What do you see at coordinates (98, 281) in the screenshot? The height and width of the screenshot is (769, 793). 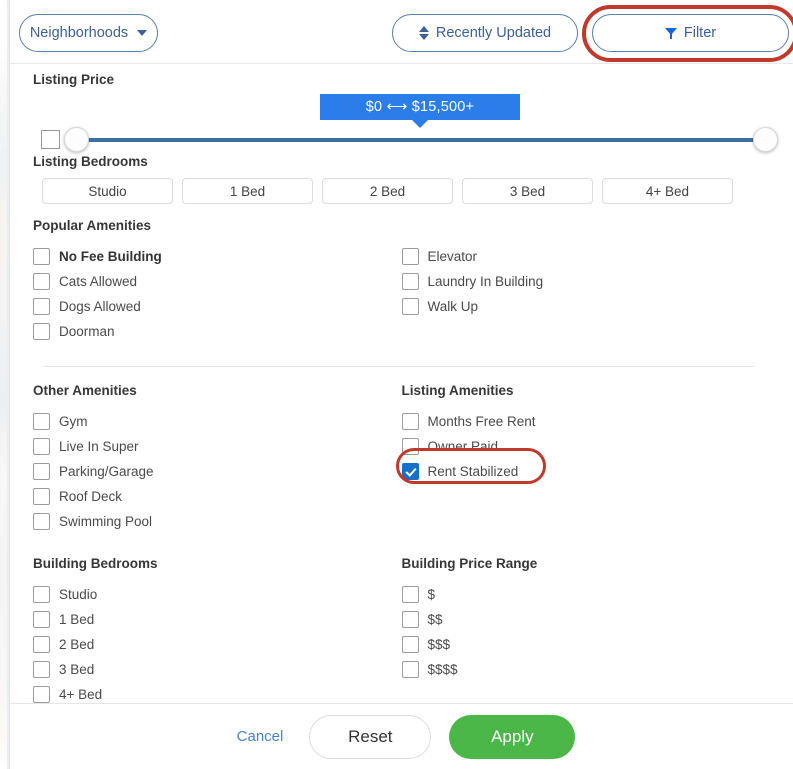 I see `checkbox-label: Cats Allowed` at bounding box center [98, 281].